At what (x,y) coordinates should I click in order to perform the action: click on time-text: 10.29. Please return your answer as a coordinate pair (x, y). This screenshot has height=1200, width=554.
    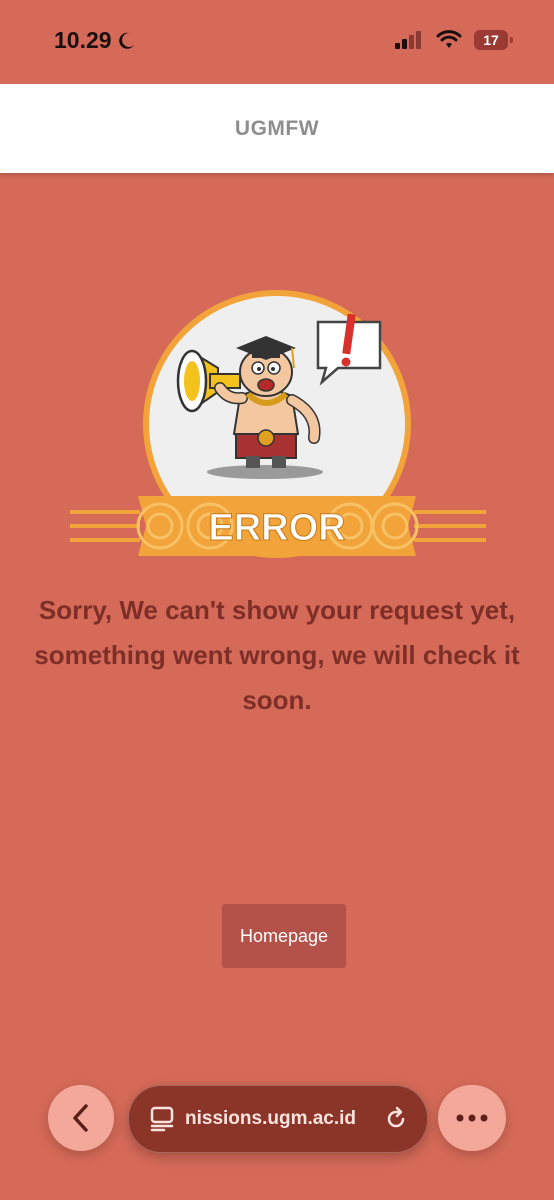
    Looking at the image, I should click on (83, 40).